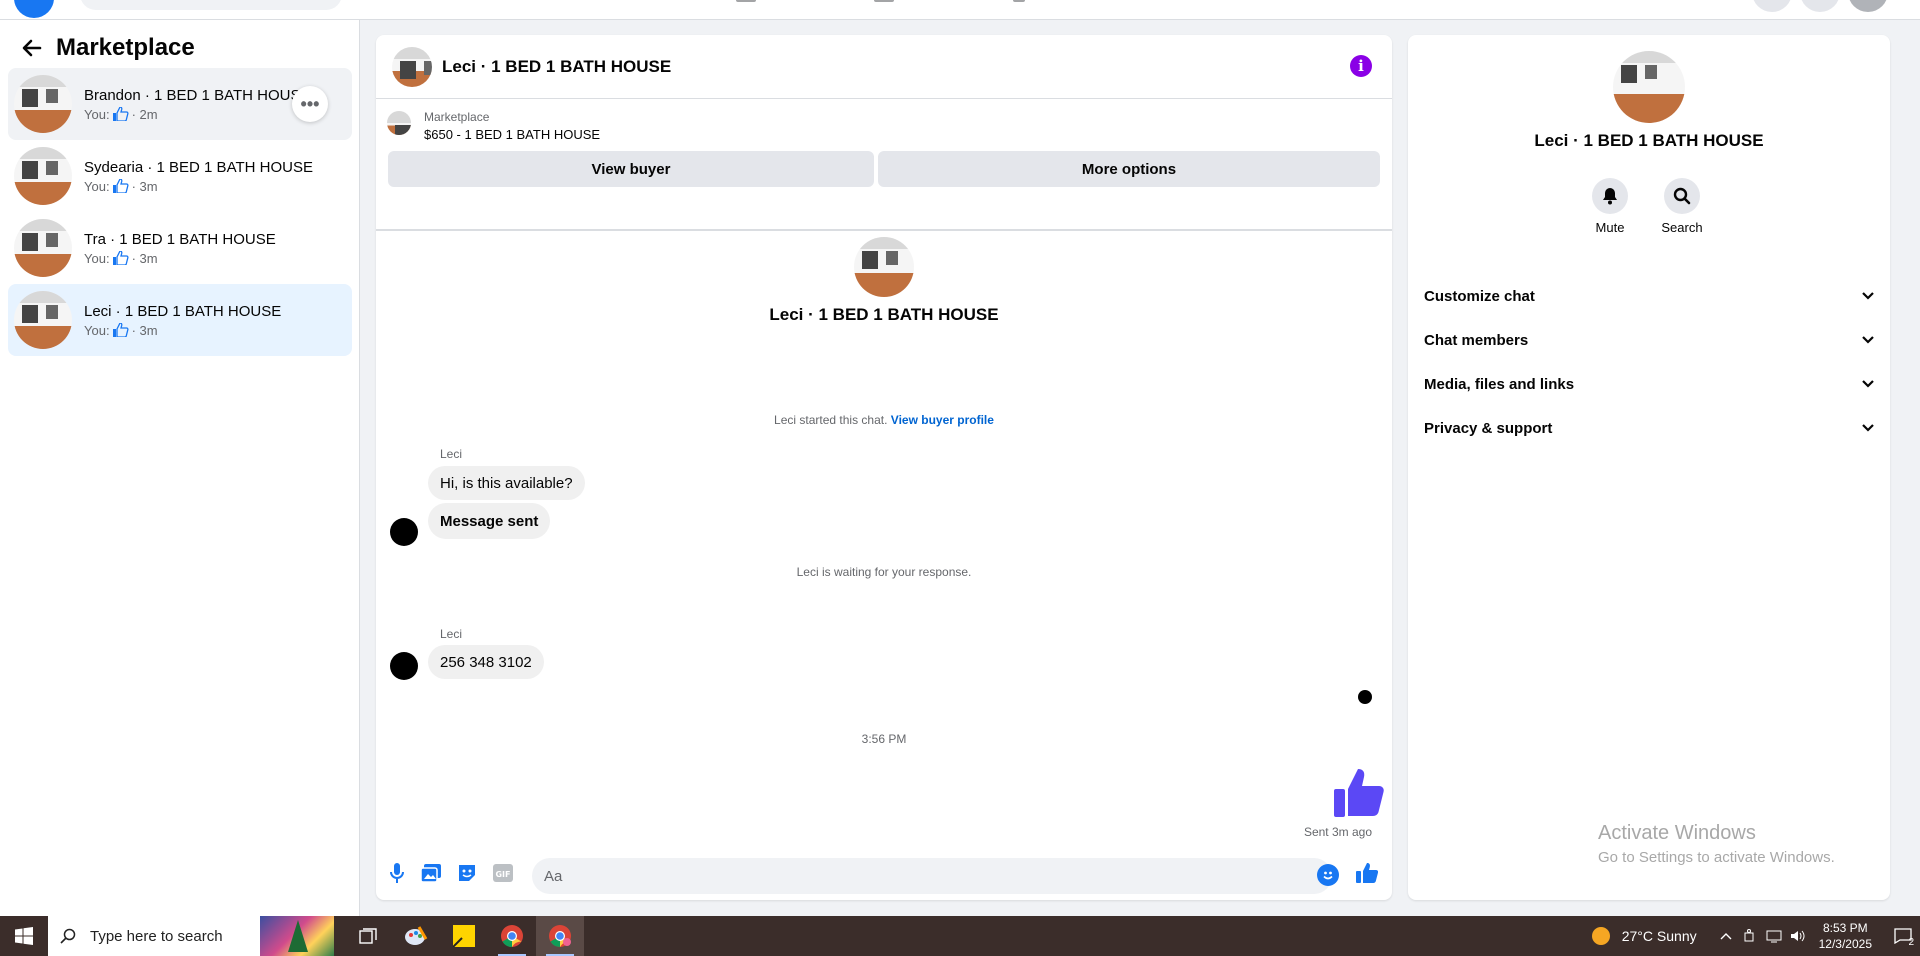  What do you see at coordinates (464, 936) in the screenshot?
I see `sticky-notes-icon` at bounding box center [464, 936].